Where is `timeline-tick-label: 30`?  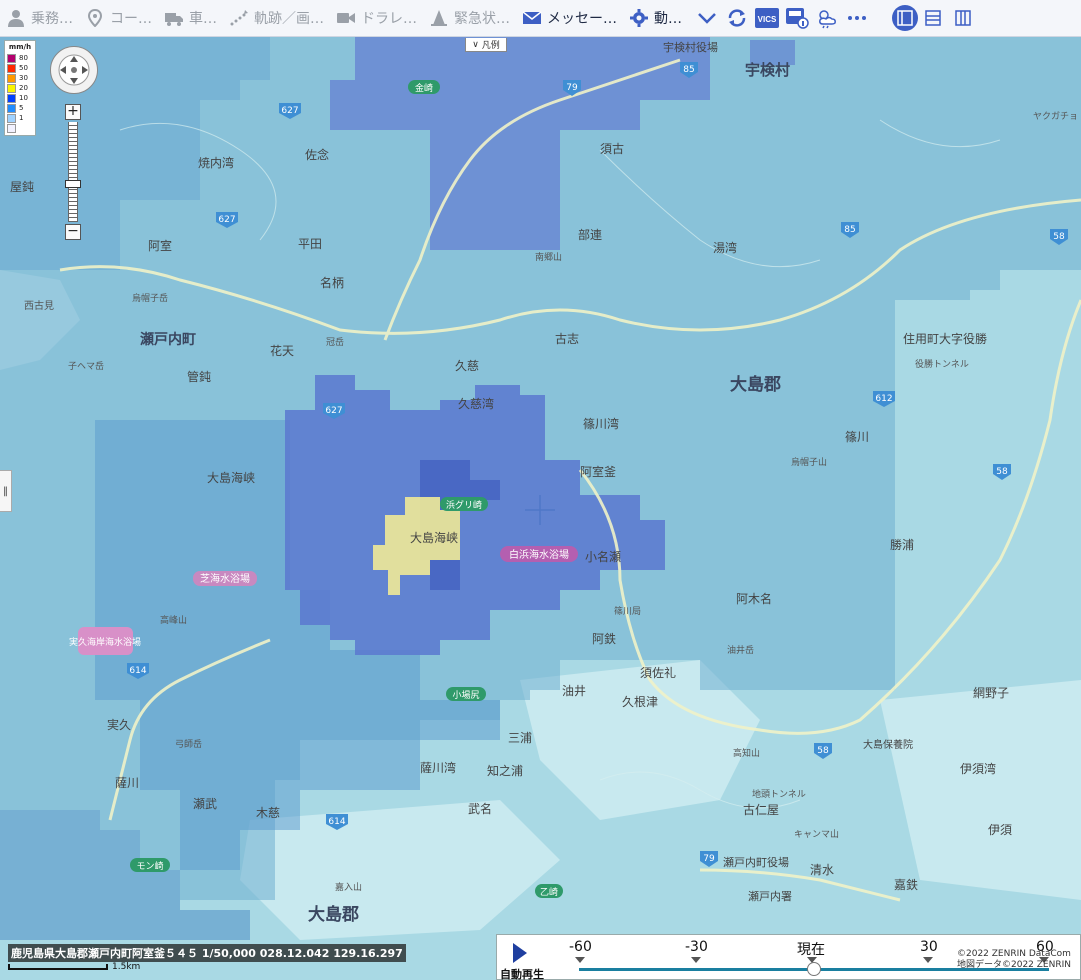
timeline-tick-label: 30 is located at coordinates (929, 947).